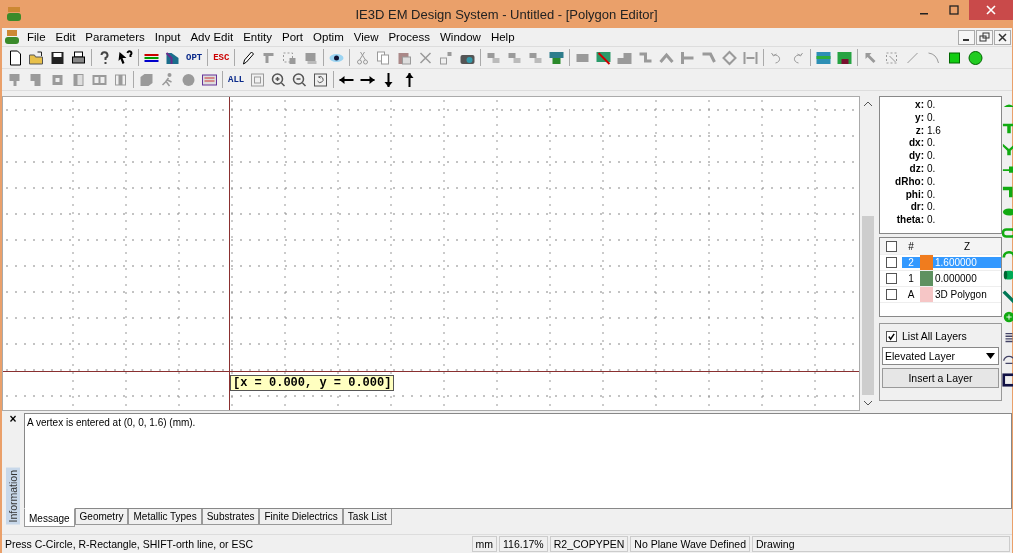 This screenshot has height=553, width=1013. What do you see at coordinates (916, 208) in the screenshot?
I see `coordinate-label: dr:` at bounding box center [916, 208].